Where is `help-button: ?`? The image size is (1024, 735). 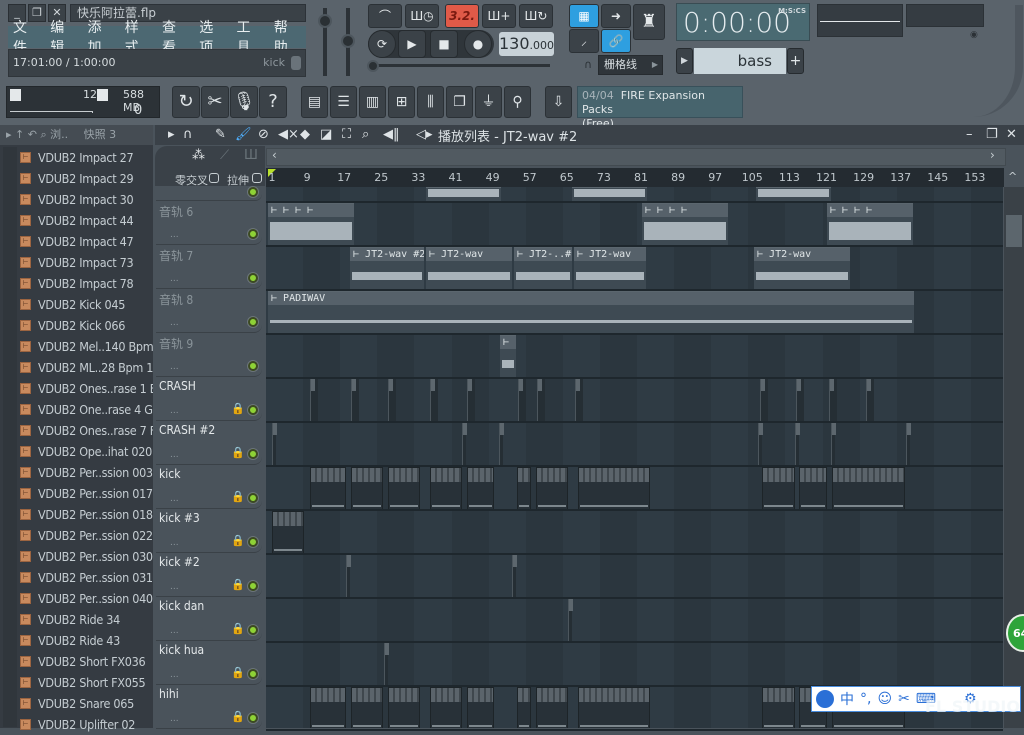 help-button: ? is located at coordinates (273, 102).